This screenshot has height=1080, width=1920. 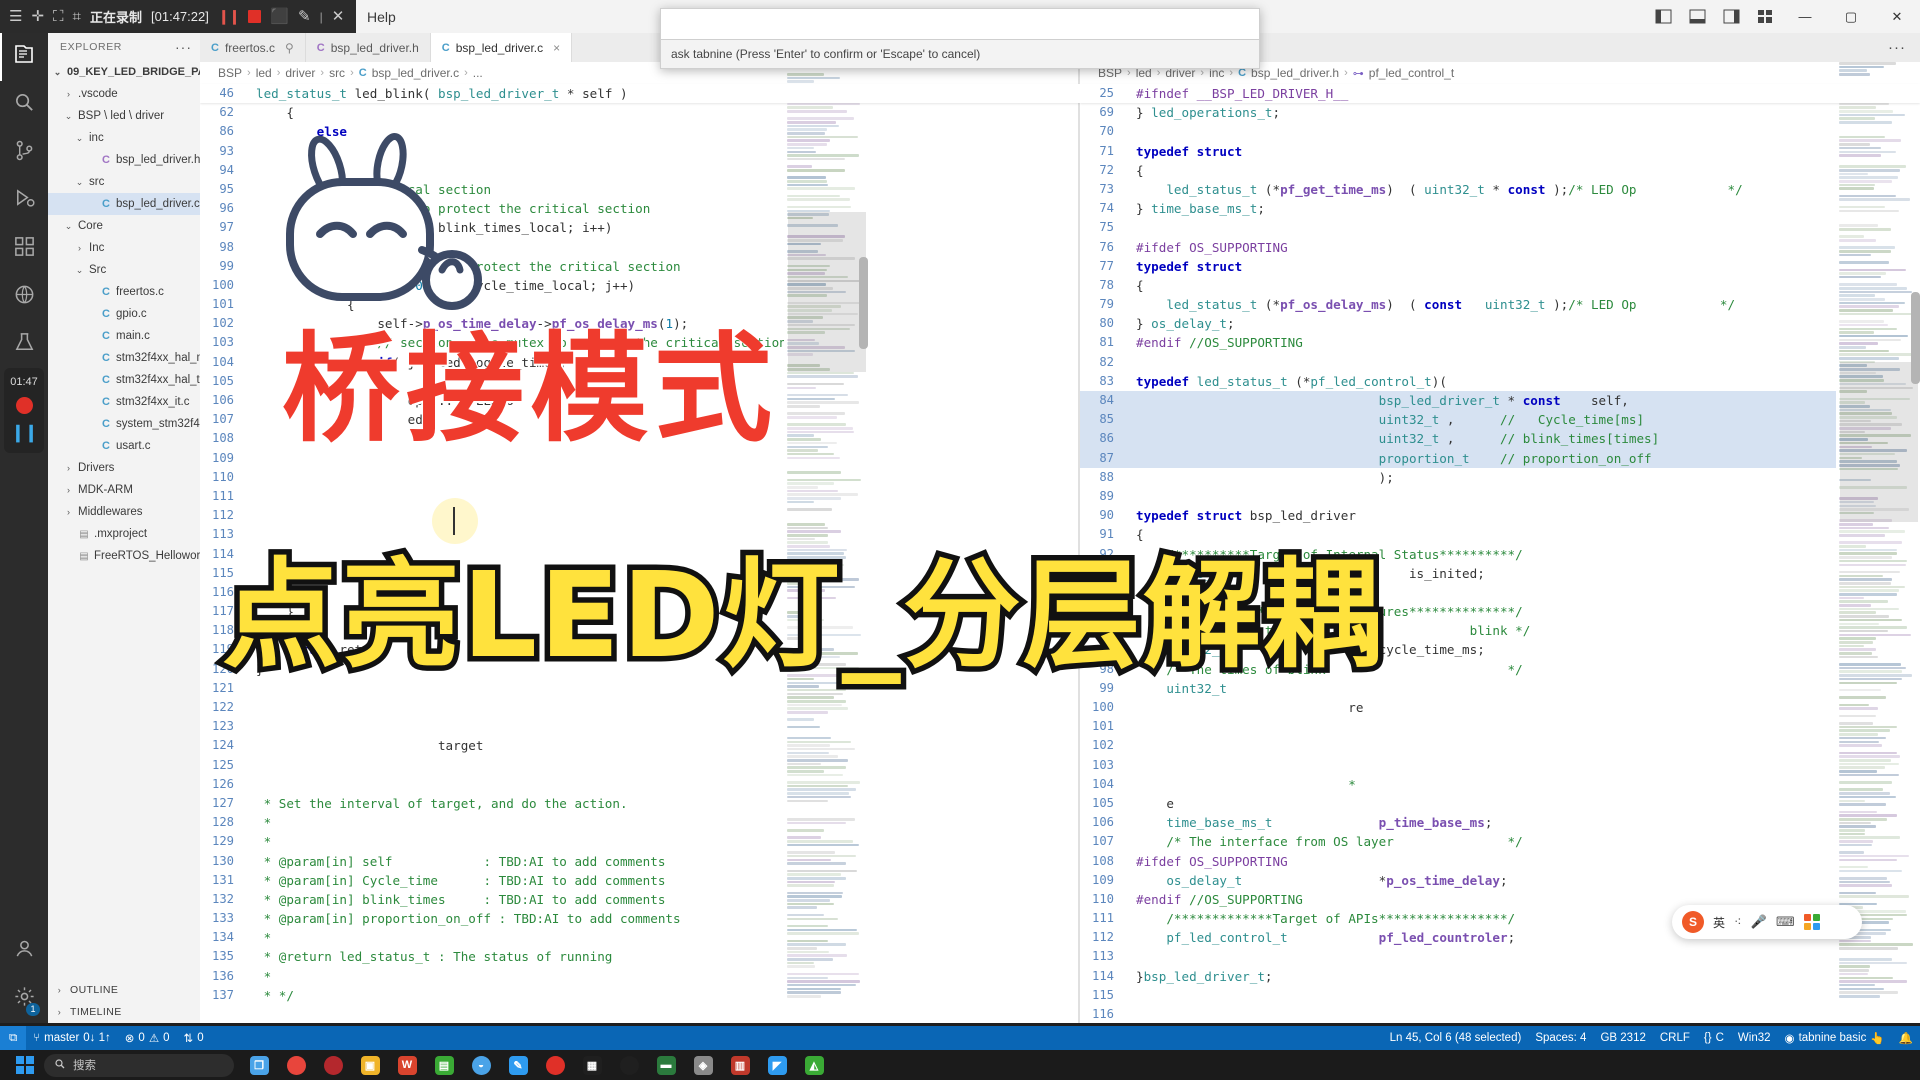 What do you see at coordinates (1500, 784) in the screenshot?
I see `code-line: 104 *` at bounding box center [1500, 784].